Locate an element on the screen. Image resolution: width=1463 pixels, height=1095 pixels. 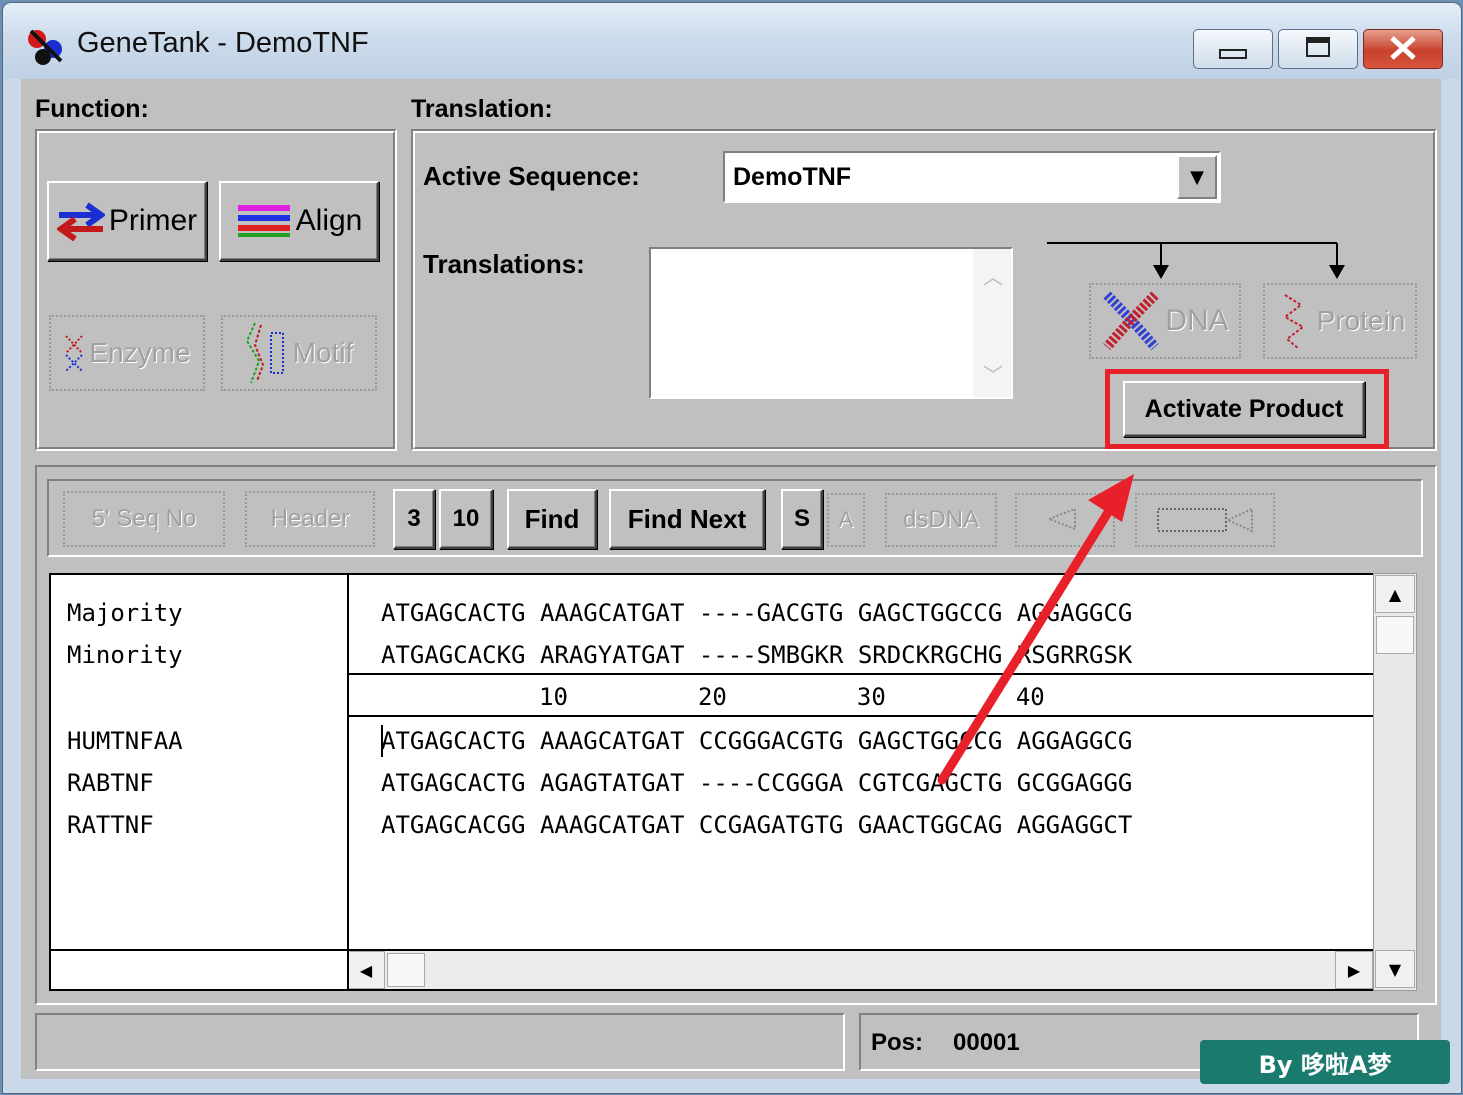
annotation-arrow is located at coordinates (1035, 629).